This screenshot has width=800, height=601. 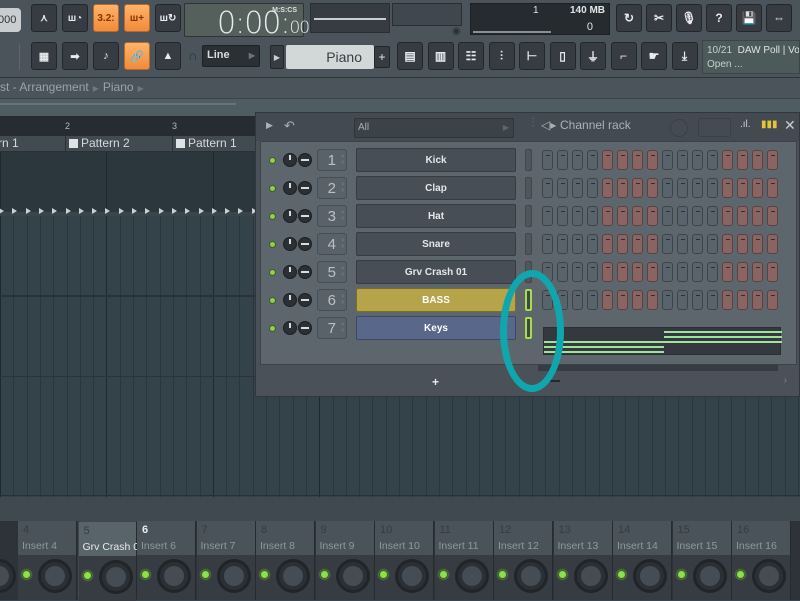 I want to click on piano-roll-preview, so click(x=662, y=341).